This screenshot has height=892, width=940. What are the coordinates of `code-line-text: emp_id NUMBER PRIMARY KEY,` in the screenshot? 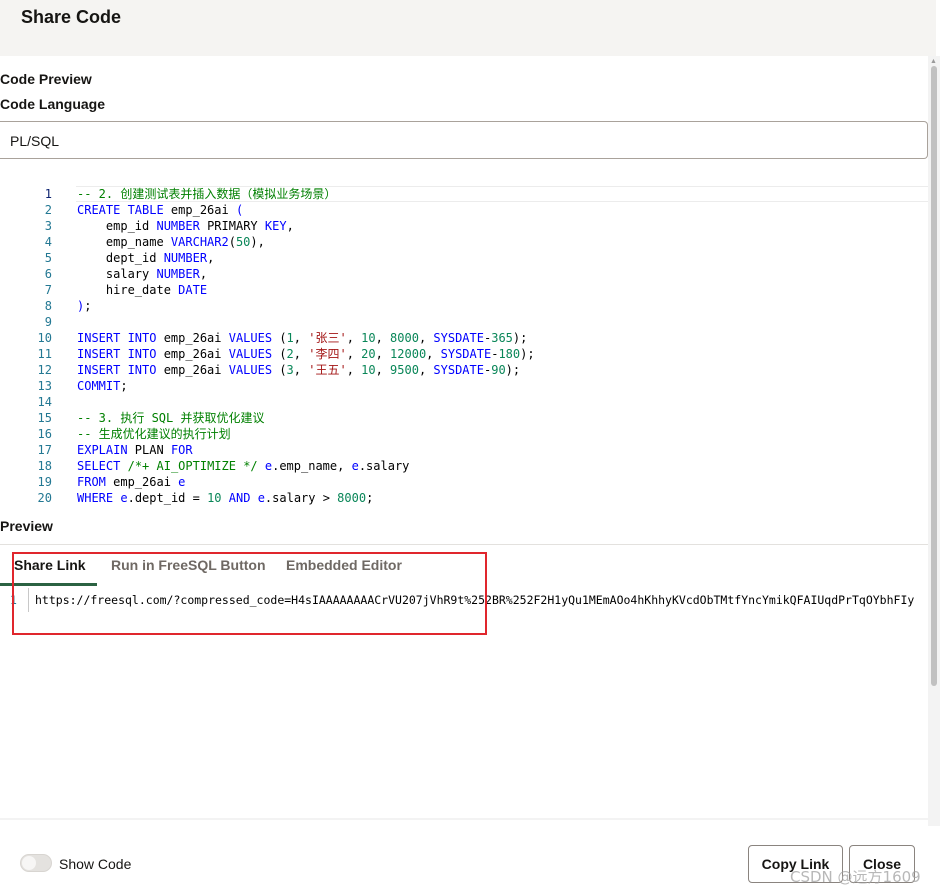 It's located at (185, 226).